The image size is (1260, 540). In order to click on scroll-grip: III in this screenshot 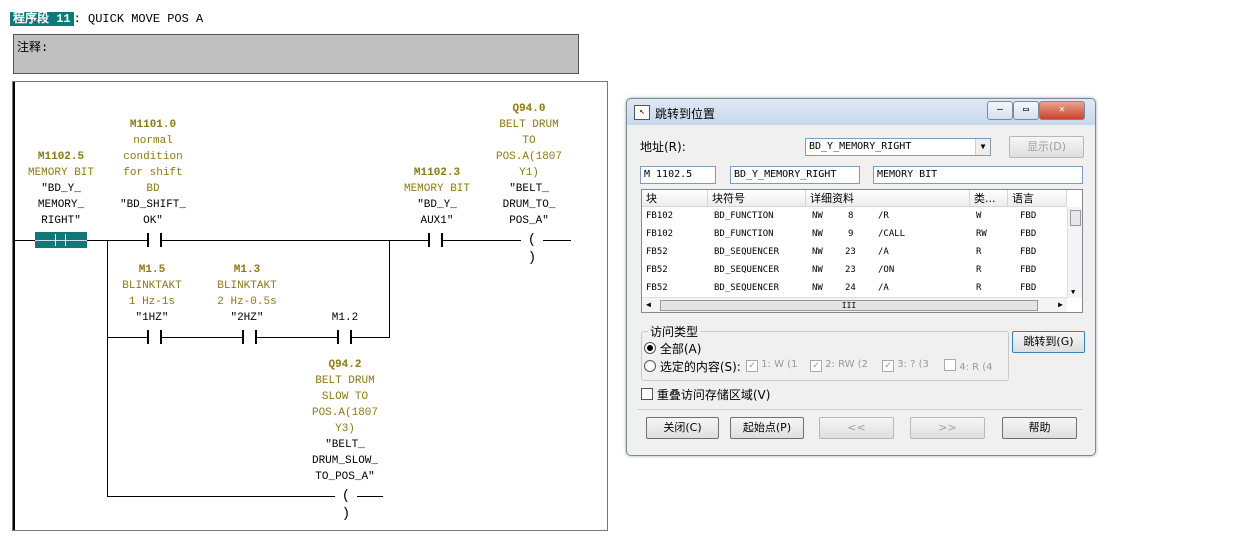, I will do `click(849, 305)`.